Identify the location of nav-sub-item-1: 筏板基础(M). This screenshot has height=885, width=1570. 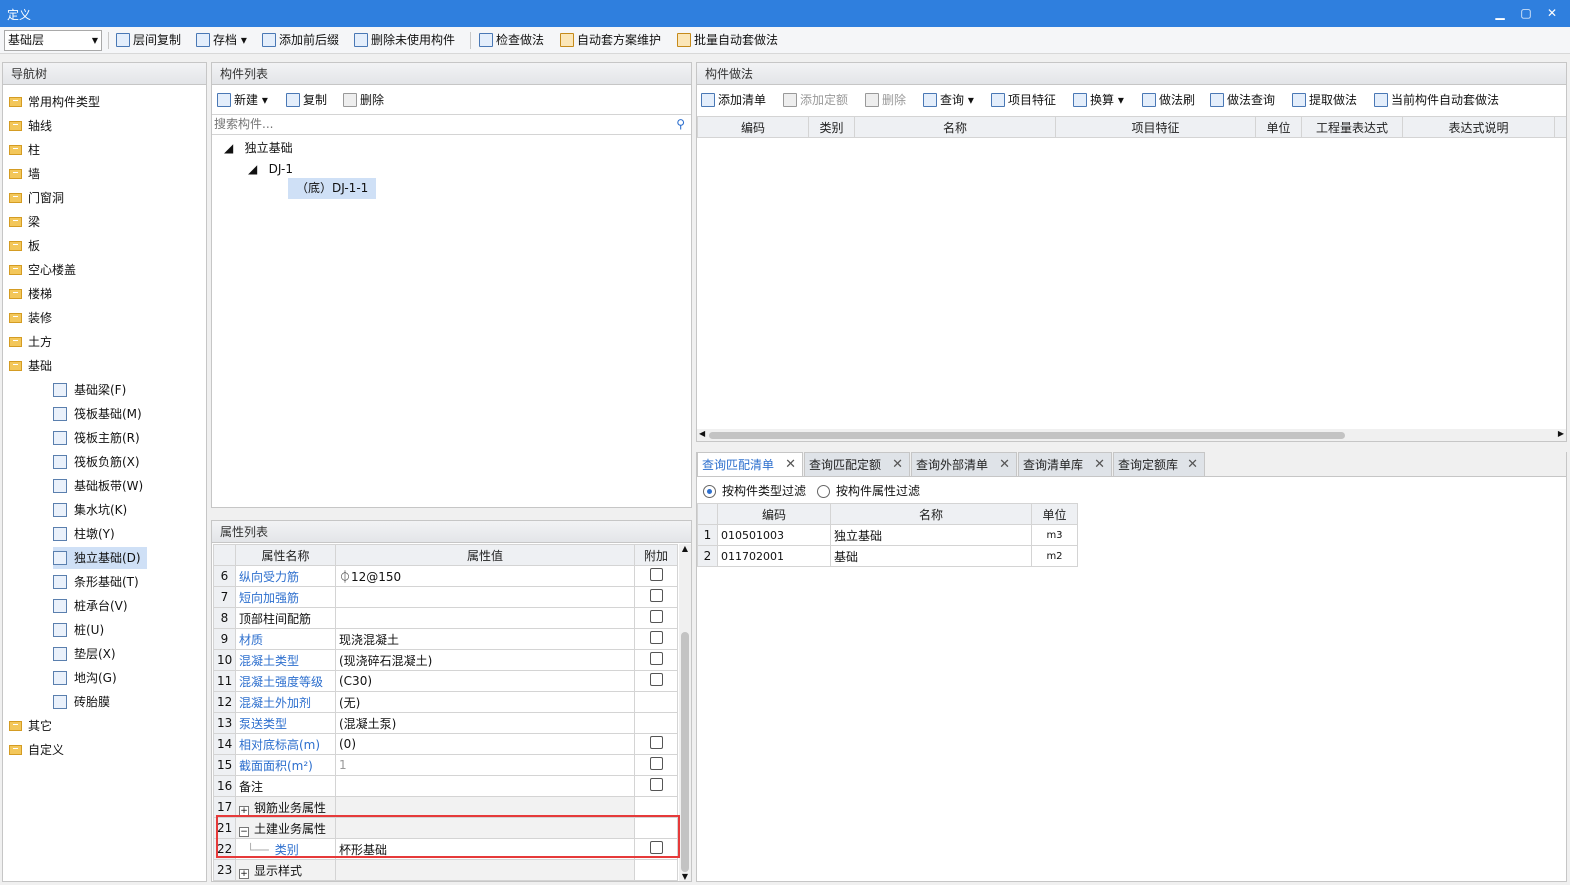
(97, 414).